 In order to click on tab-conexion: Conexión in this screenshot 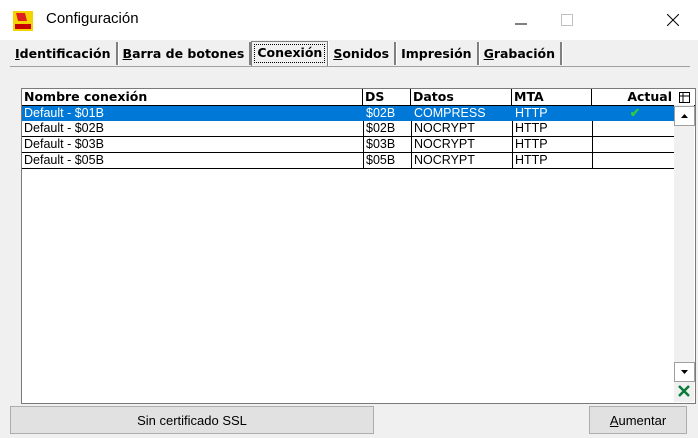, I will do `click(290, 53)`.